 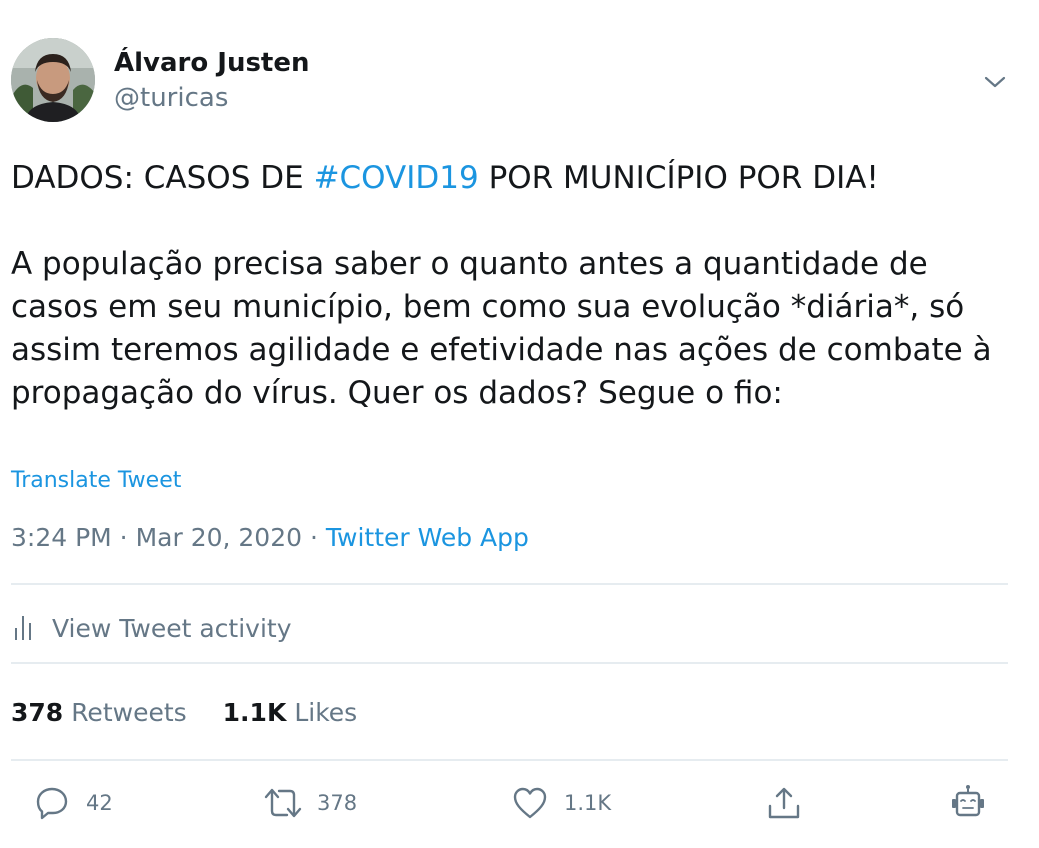 I want to click on tweet-meta: 3:24 PM · Mar 20, 2020 · Twitter Web App, so click(x=270, y=537).